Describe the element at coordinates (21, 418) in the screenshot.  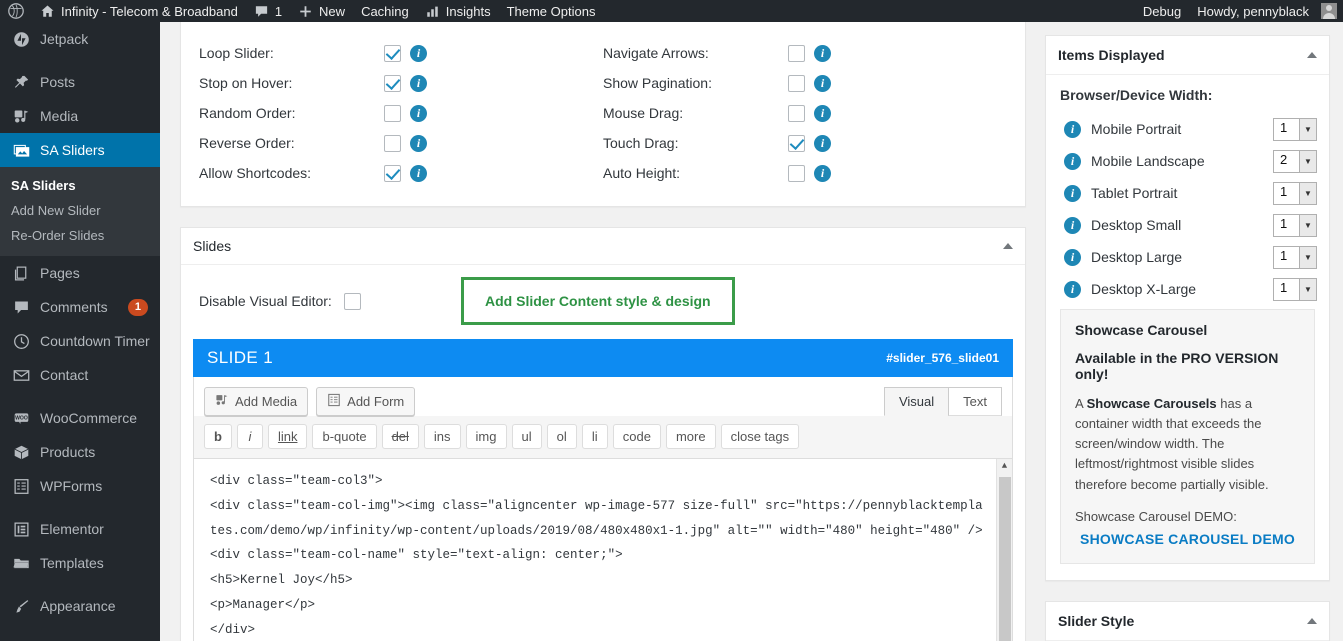
I see `woo-icon: WOO` at that location.